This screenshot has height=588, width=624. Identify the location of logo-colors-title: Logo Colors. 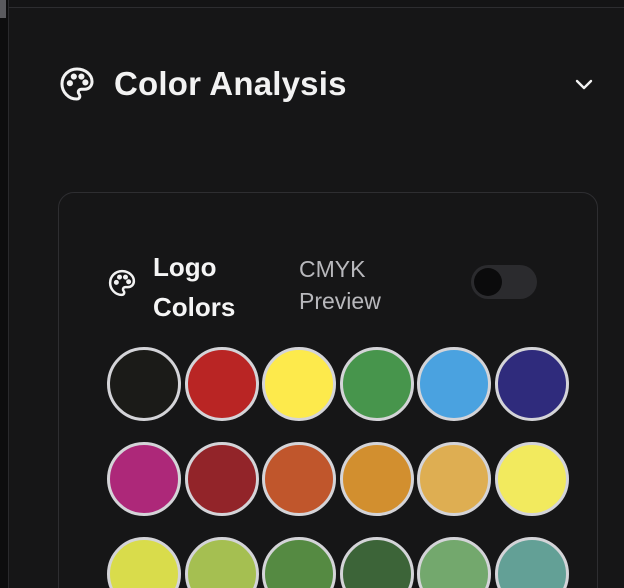
(194, 287).